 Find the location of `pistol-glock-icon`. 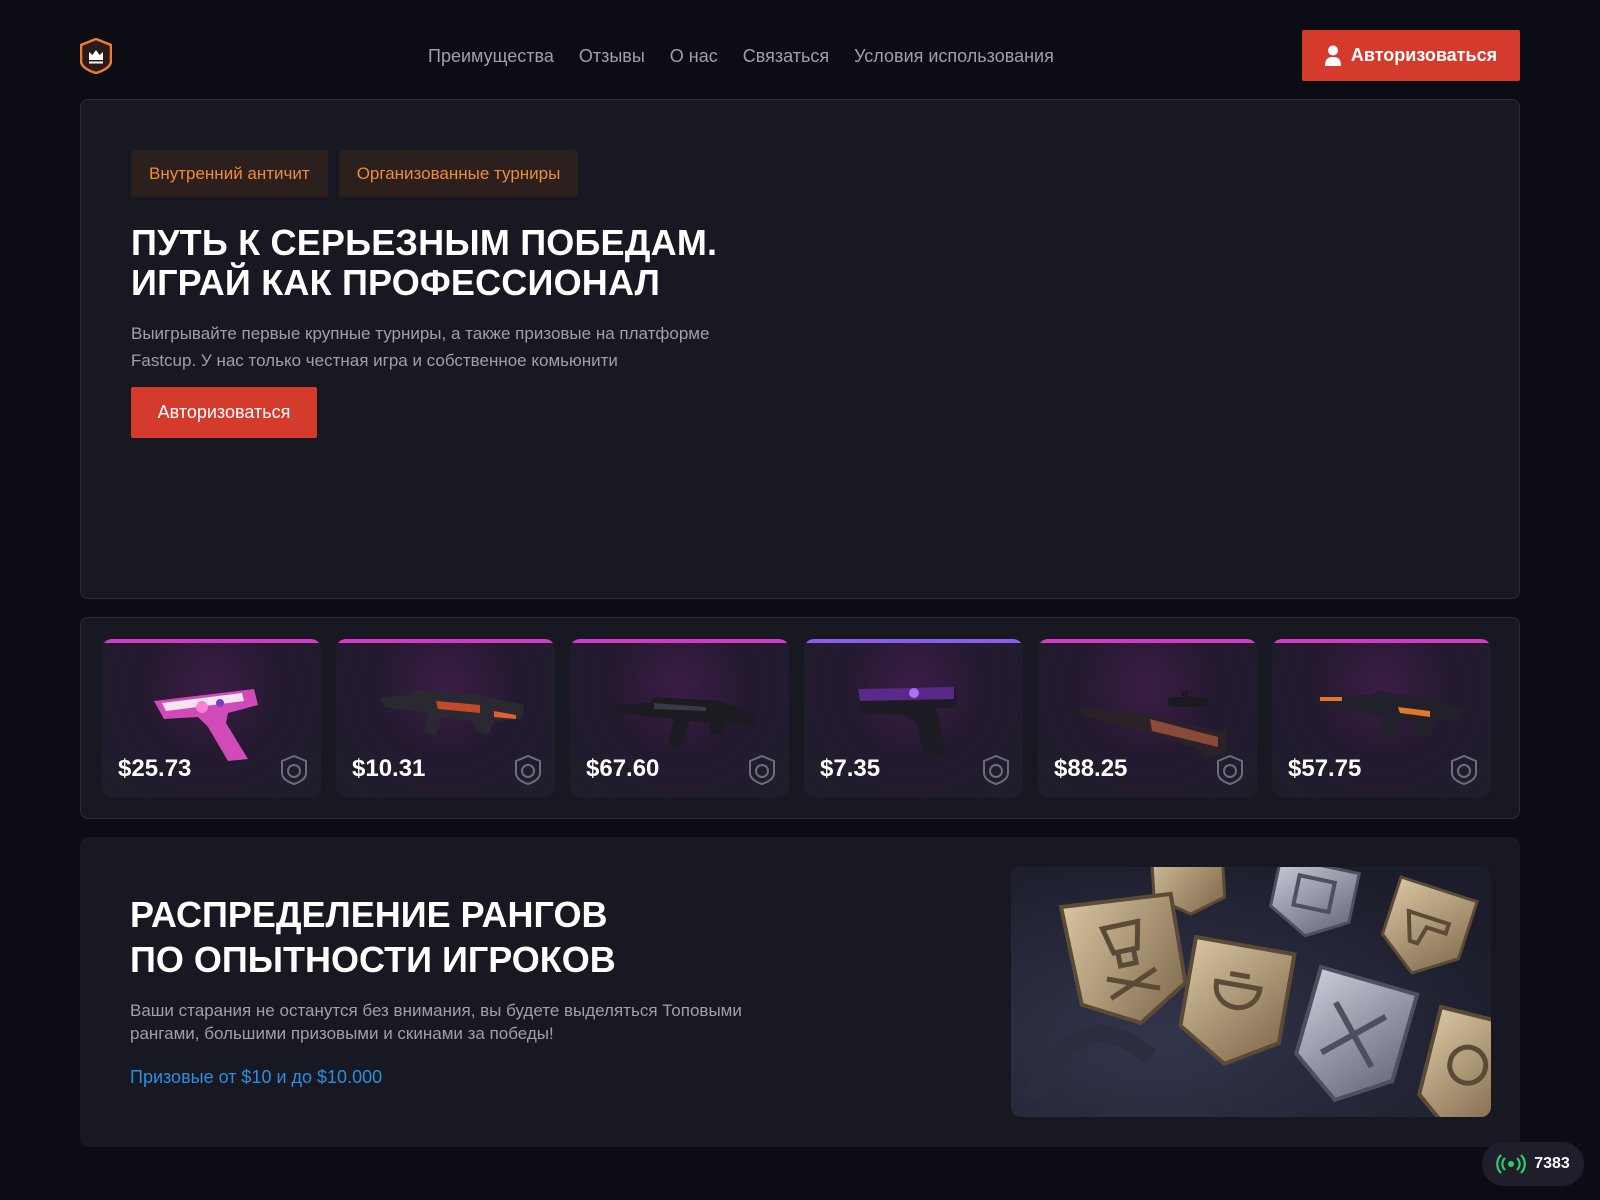

pistol-glock-icon is located at coordinates (906, 723).